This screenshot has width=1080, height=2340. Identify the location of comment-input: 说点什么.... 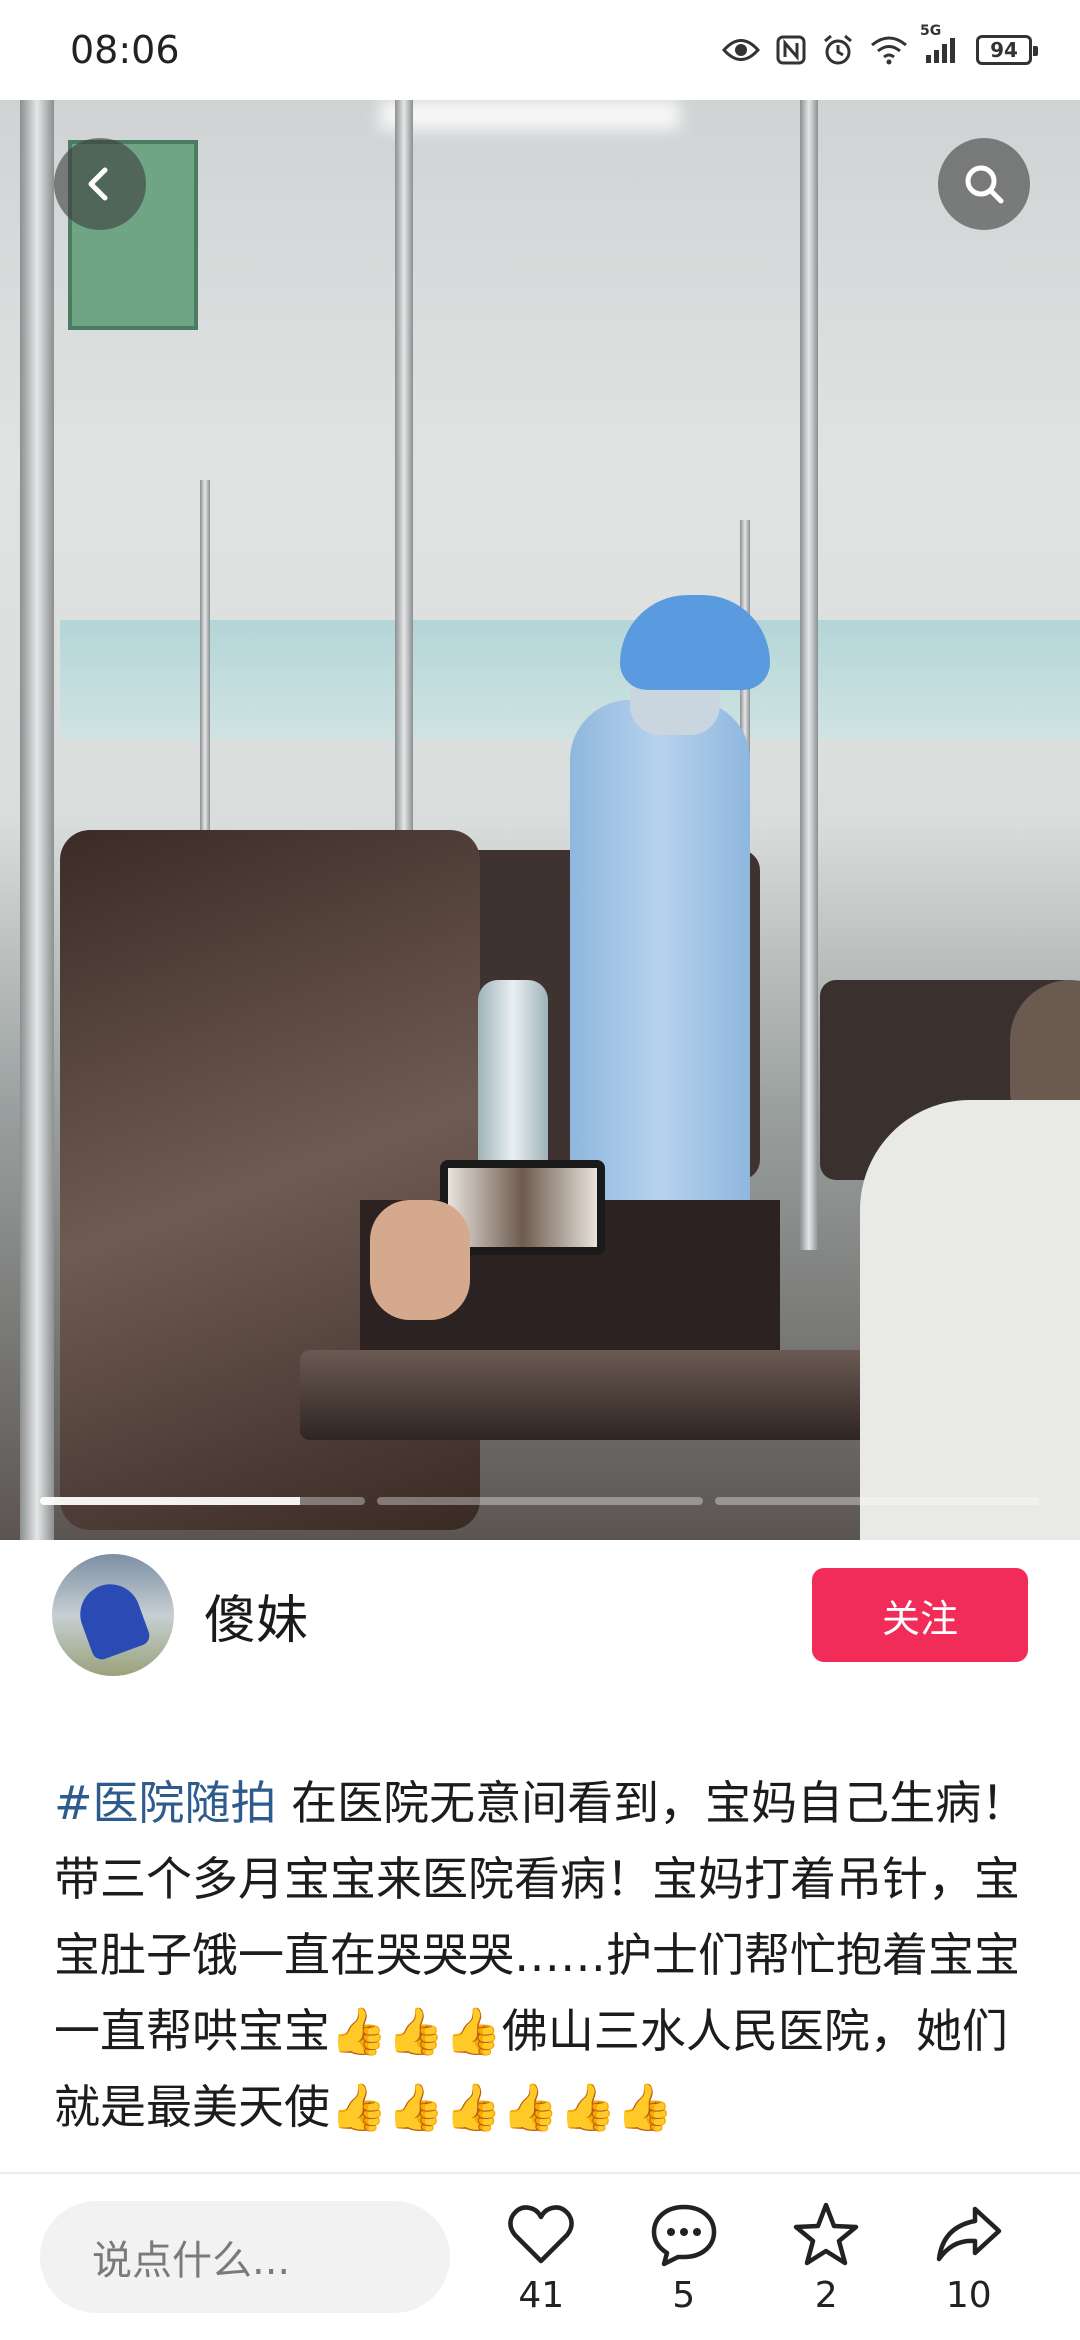
(245, 2257).